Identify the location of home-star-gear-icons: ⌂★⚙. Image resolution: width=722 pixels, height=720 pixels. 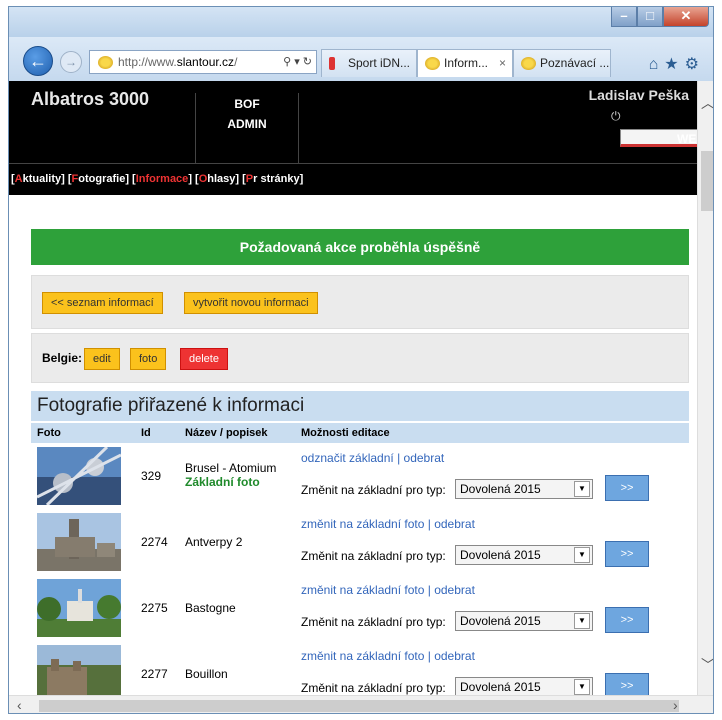
(677, 64).